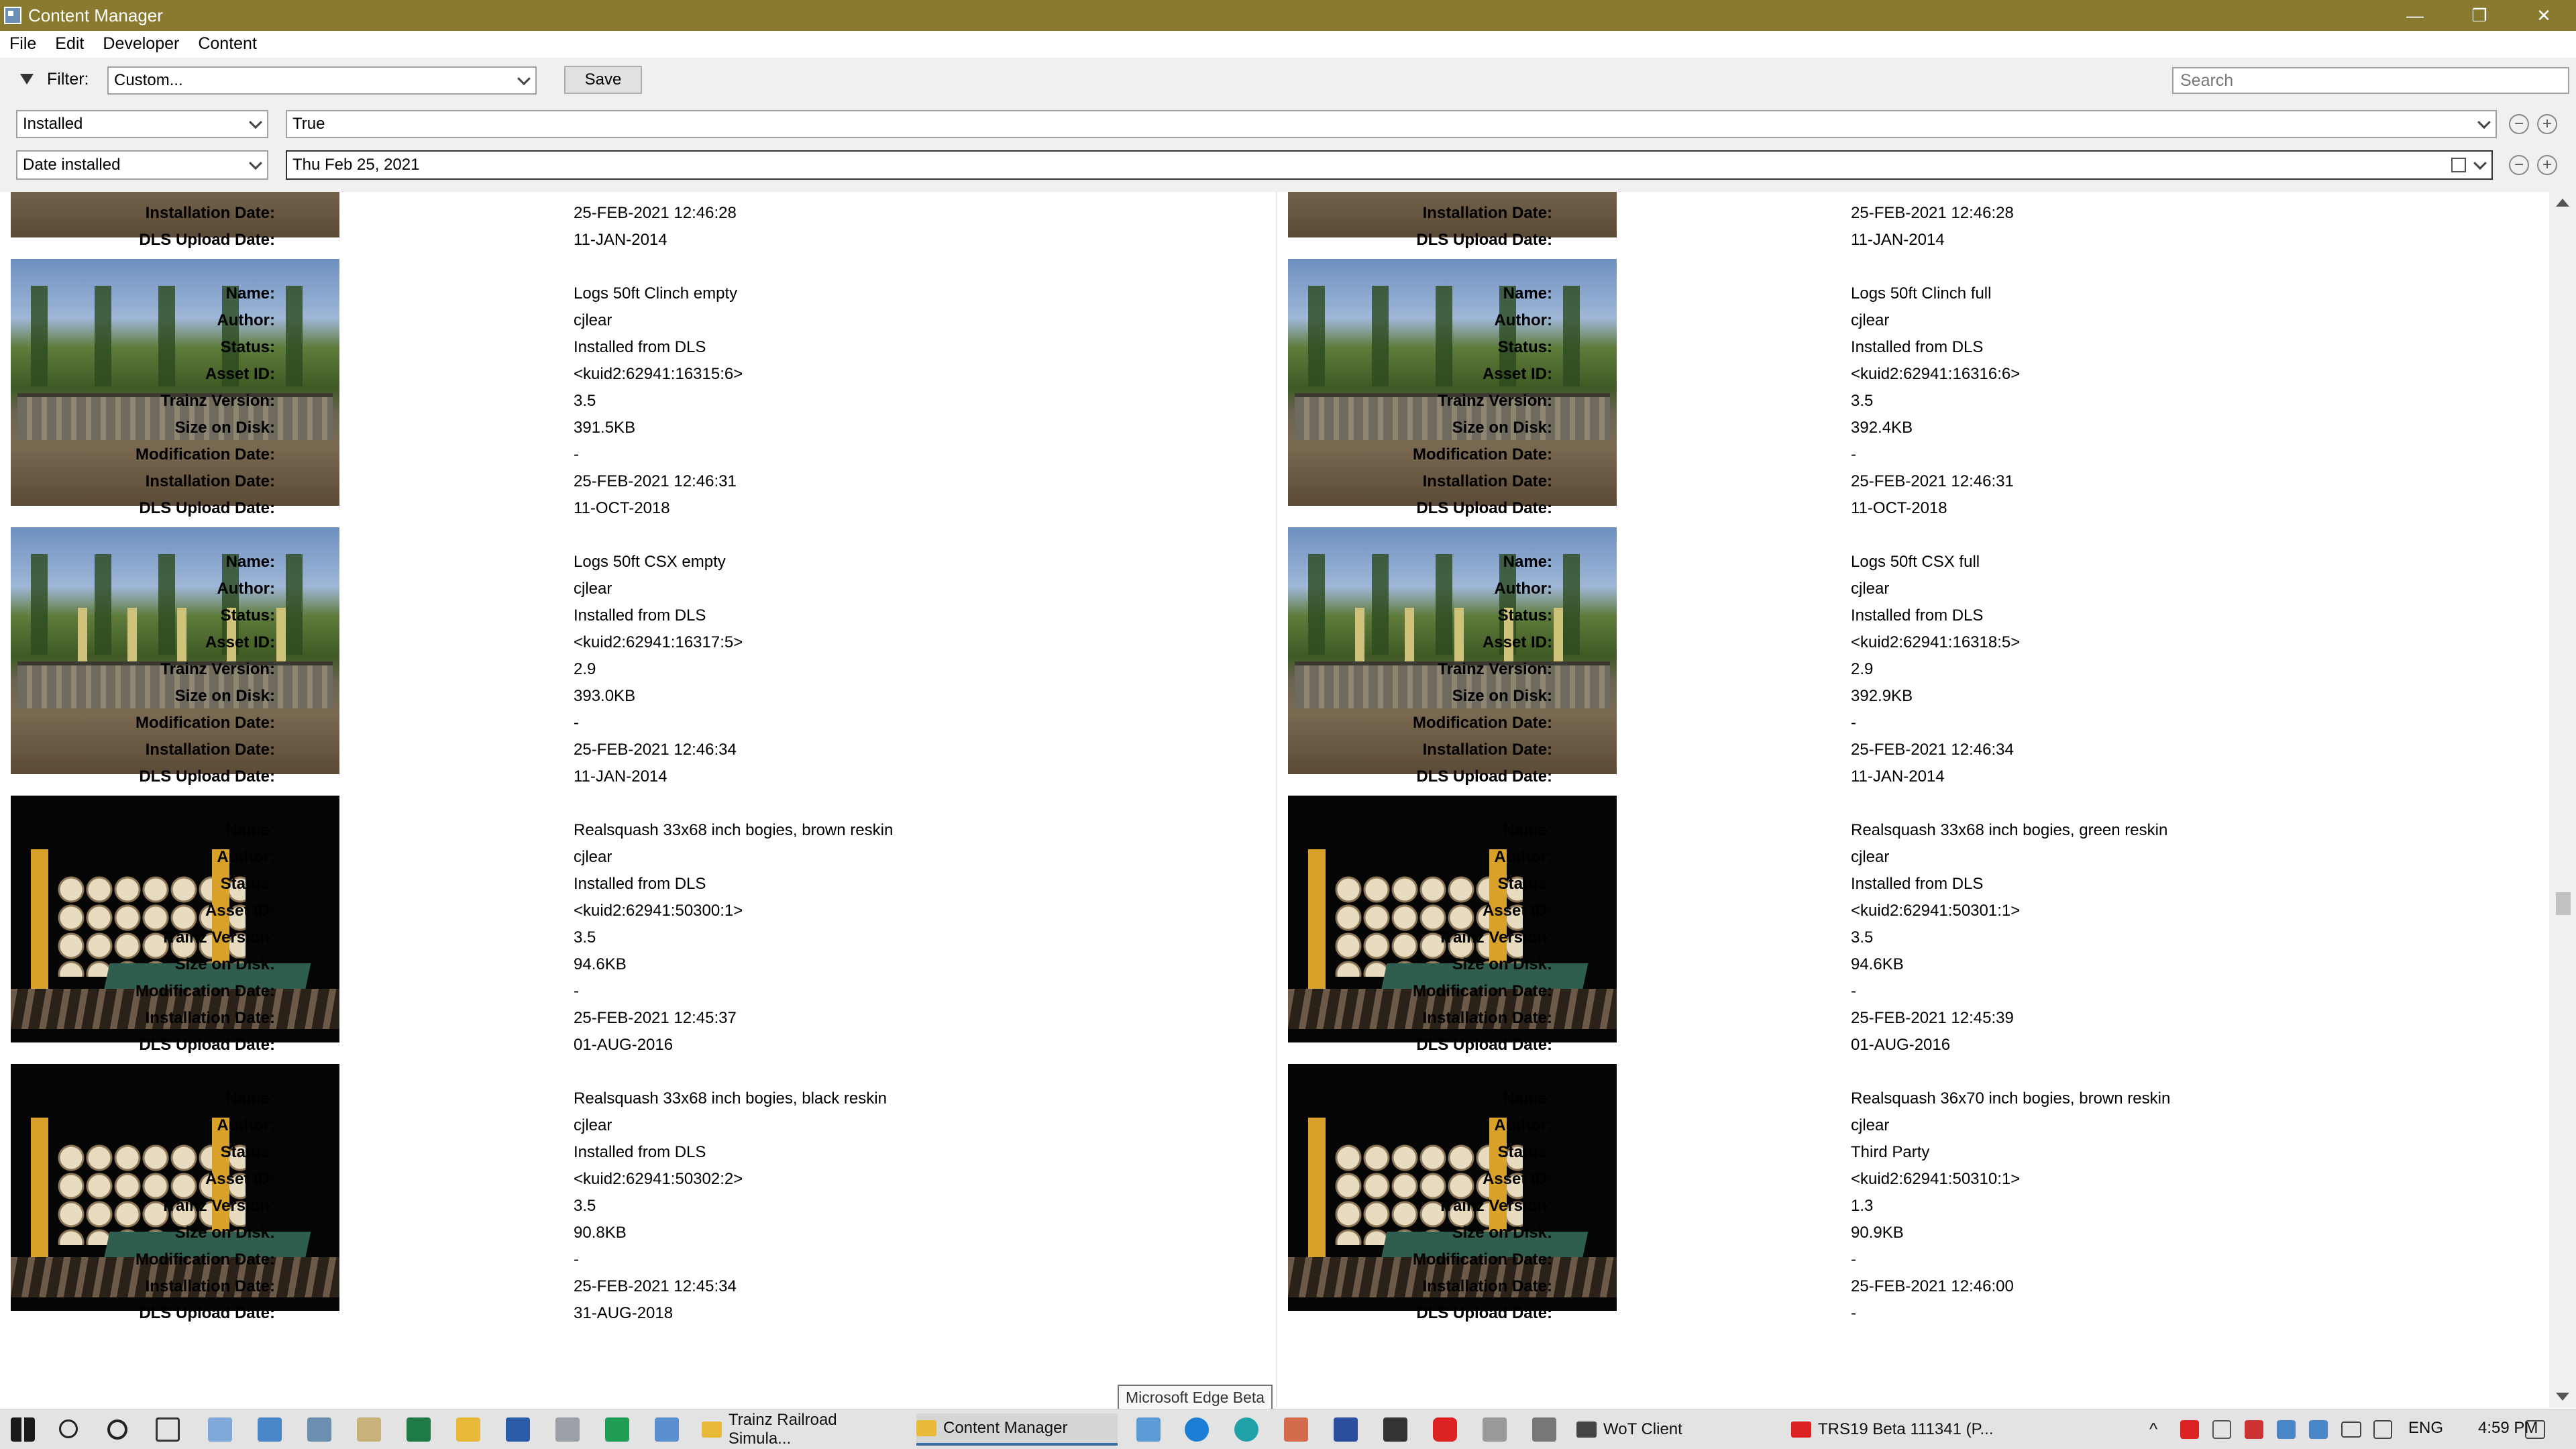 The image size is (2576, 1449). Describe the element at coordinates (593, 320) in the screenshot. I see `field-value-author: cjlear` at that location.